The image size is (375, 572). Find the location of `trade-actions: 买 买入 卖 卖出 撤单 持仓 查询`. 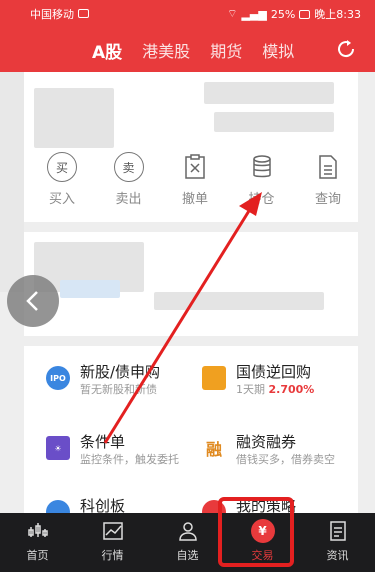

trade-actions: 买 买入 卖 卖出 撤单 持仓 查询 is located at coordinates (195, 179).